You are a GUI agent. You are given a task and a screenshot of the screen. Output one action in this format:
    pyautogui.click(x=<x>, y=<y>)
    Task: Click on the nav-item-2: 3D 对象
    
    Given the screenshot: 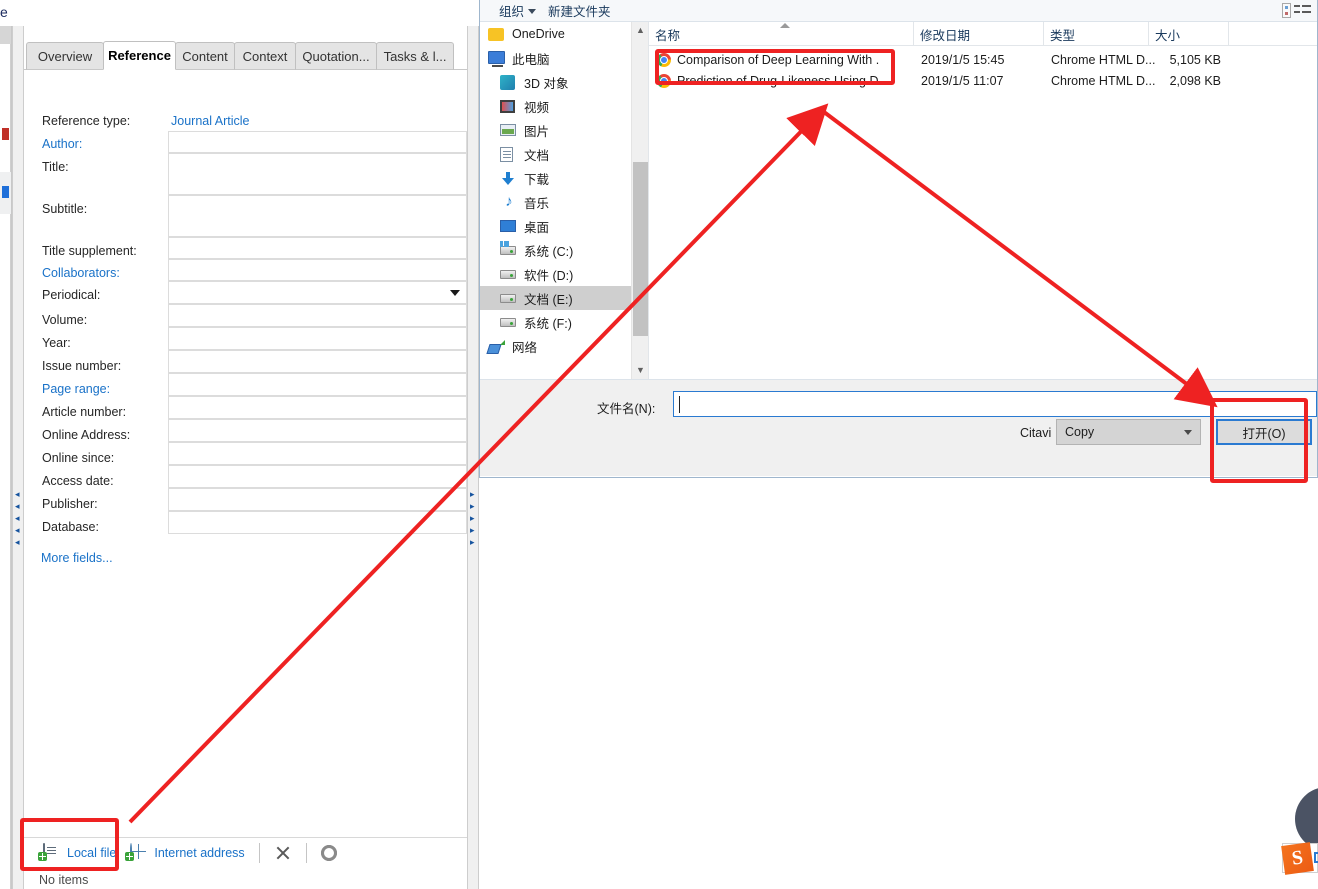 What is the action you would take?
    pyautogui.click(x=555, y=82)
    